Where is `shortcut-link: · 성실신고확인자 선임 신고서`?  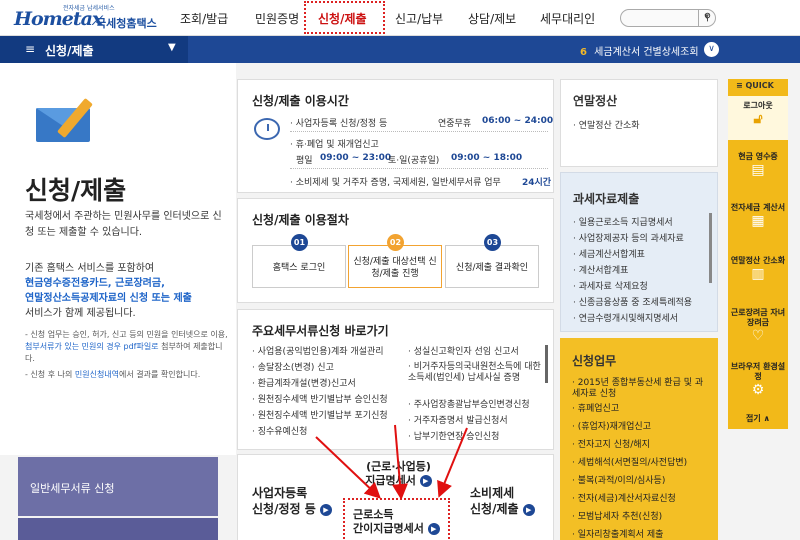
shortcut-link: · 성실신고확인자 선임 신고서 is located at coordinates (478, 352).